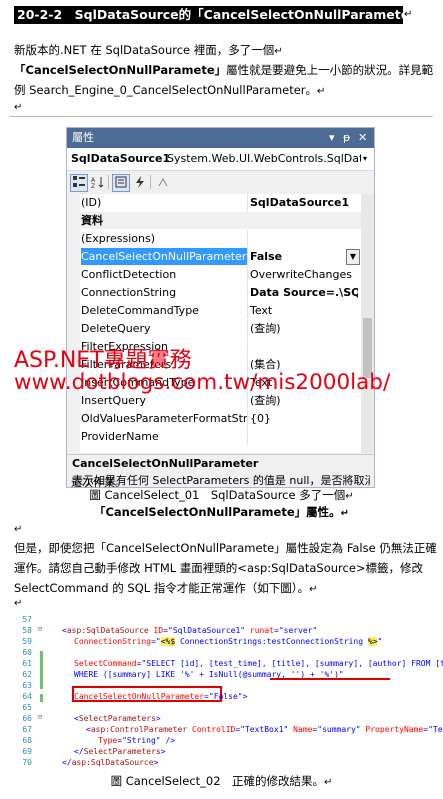 The image size is (443, 799). What do you see at coordinates (362, 138) in the screenshot?
I see `close-icon: ✕` at bounding box center [362, 138].